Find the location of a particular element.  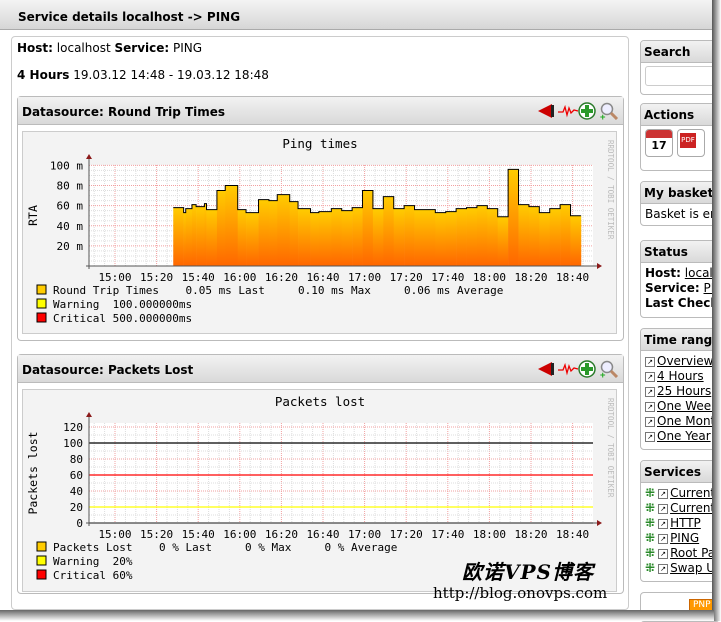

x-tick-label: 18:20 is located at coordinates (530, 534).